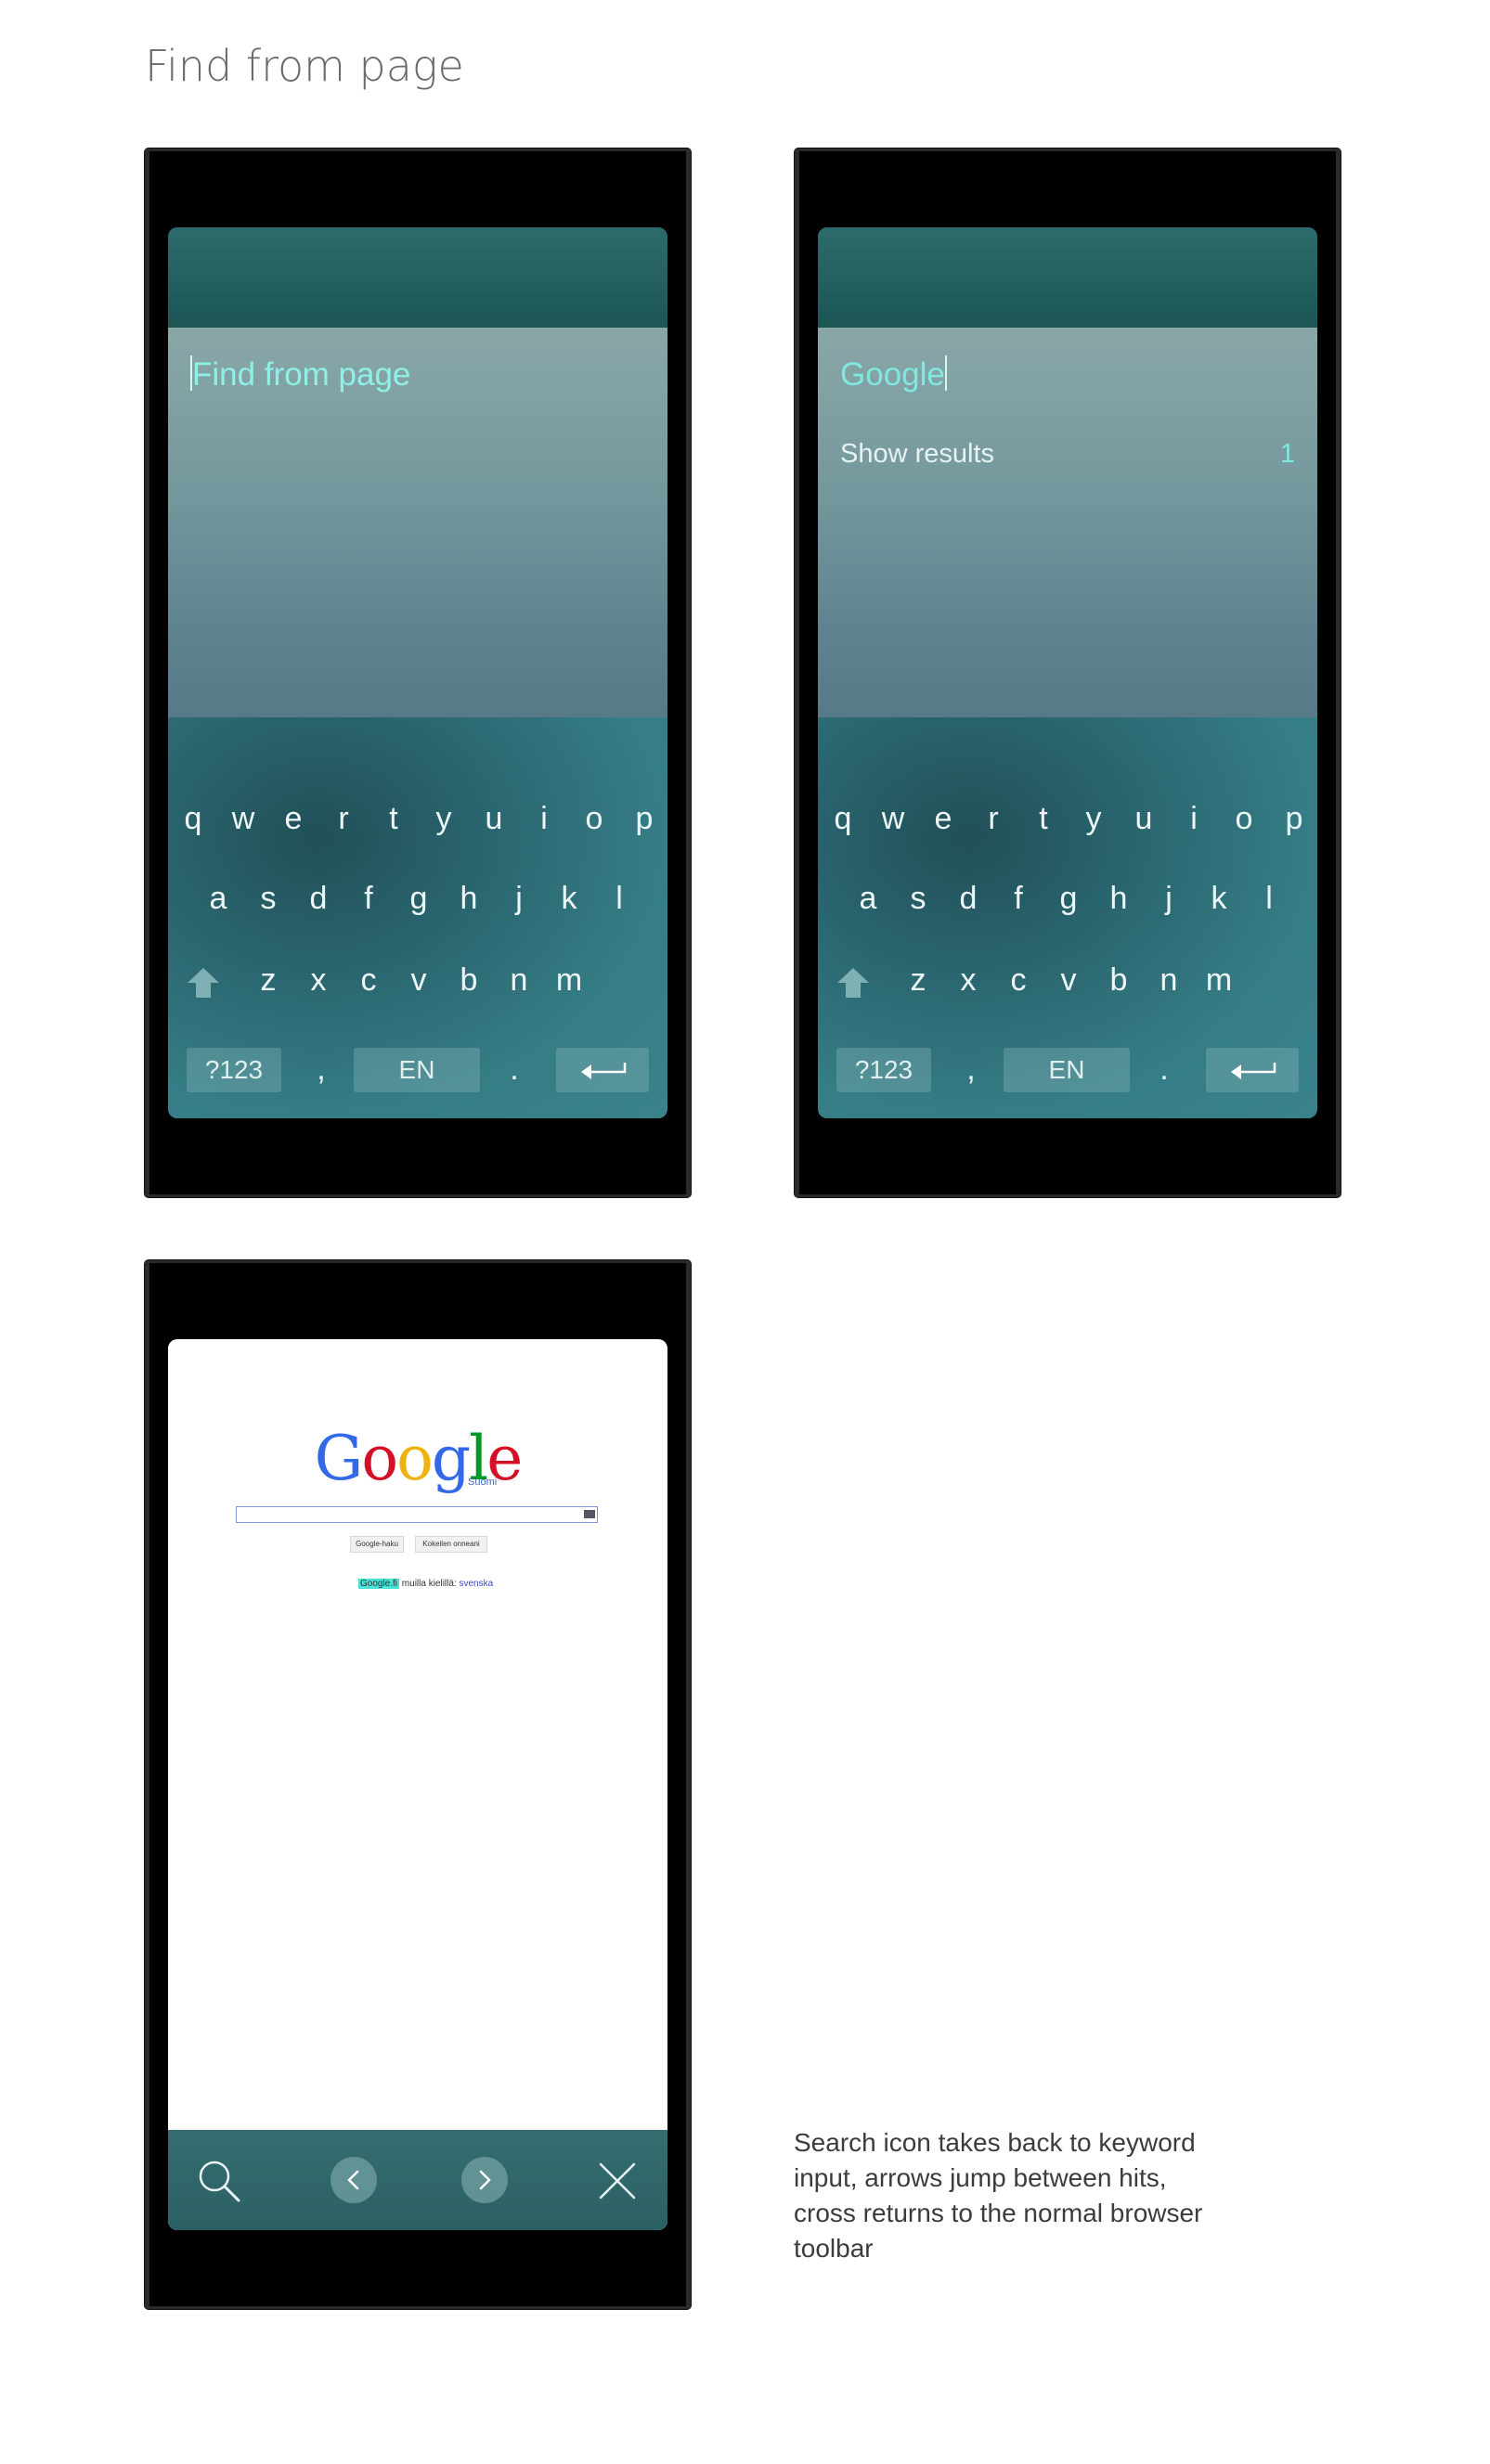 The image size is (1490, 2464). What do you see at coordinates (485, 2180) in the screenshot?
I see `next-hit-button` at bounding box center [485, 2180].